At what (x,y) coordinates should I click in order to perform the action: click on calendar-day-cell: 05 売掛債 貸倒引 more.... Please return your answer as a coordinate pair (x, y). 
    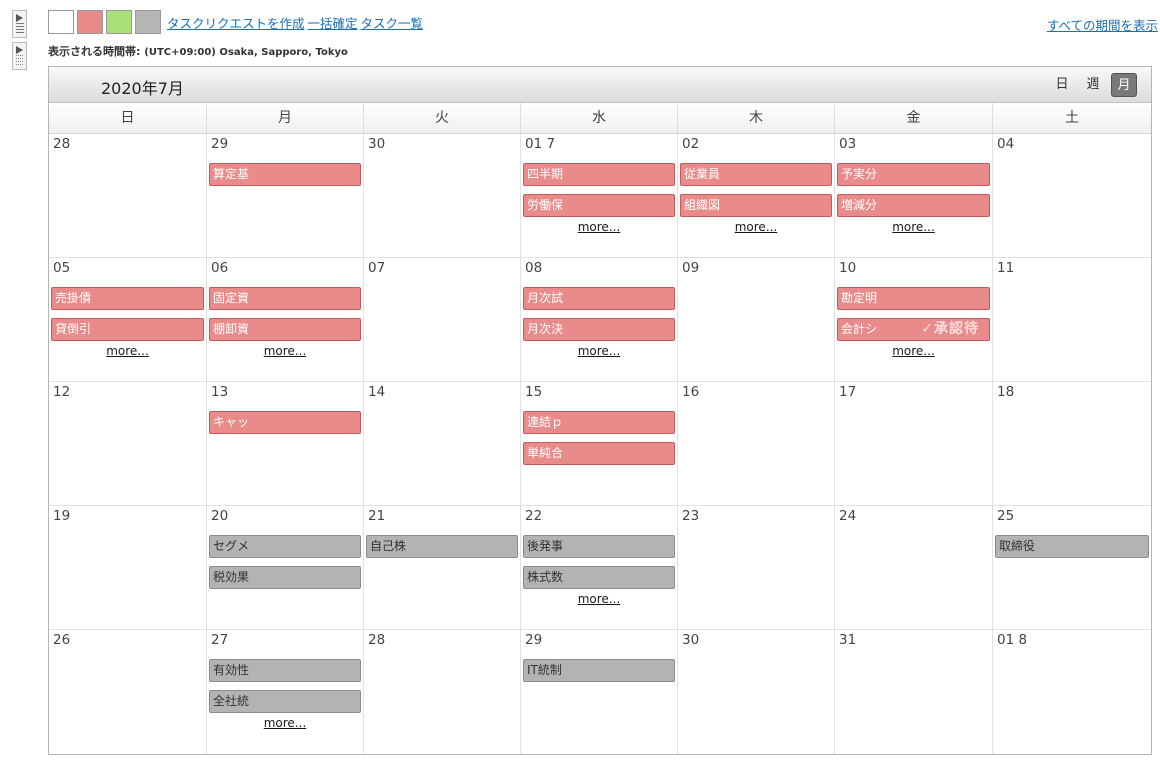
    Looking at the image, I should click on (128, 319).